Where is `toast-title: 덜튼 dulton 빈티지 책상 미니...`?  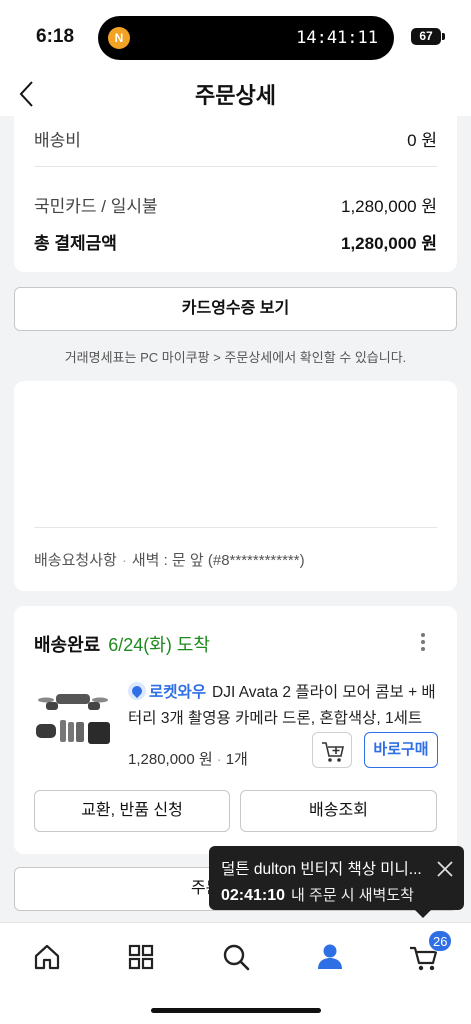
toast-title: 덜튼 dulton 빈티지 책상 미니... is located at coordinates (321, 869).